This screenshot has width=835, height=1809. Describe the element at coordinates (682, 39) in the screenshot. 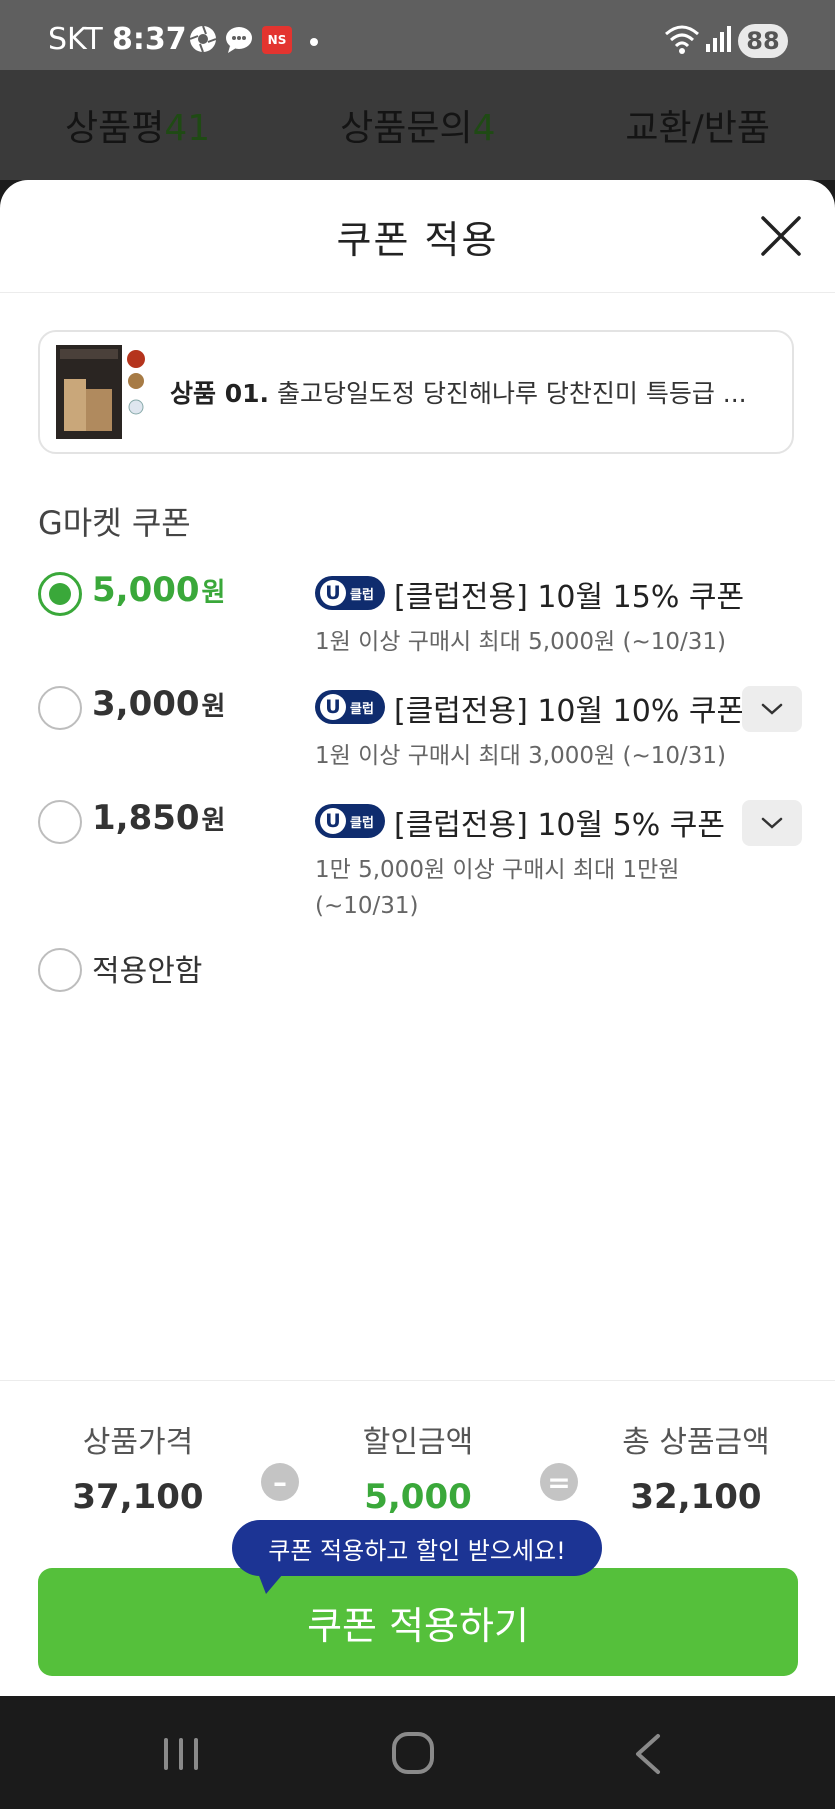

I see `wifi-icon` at that location.